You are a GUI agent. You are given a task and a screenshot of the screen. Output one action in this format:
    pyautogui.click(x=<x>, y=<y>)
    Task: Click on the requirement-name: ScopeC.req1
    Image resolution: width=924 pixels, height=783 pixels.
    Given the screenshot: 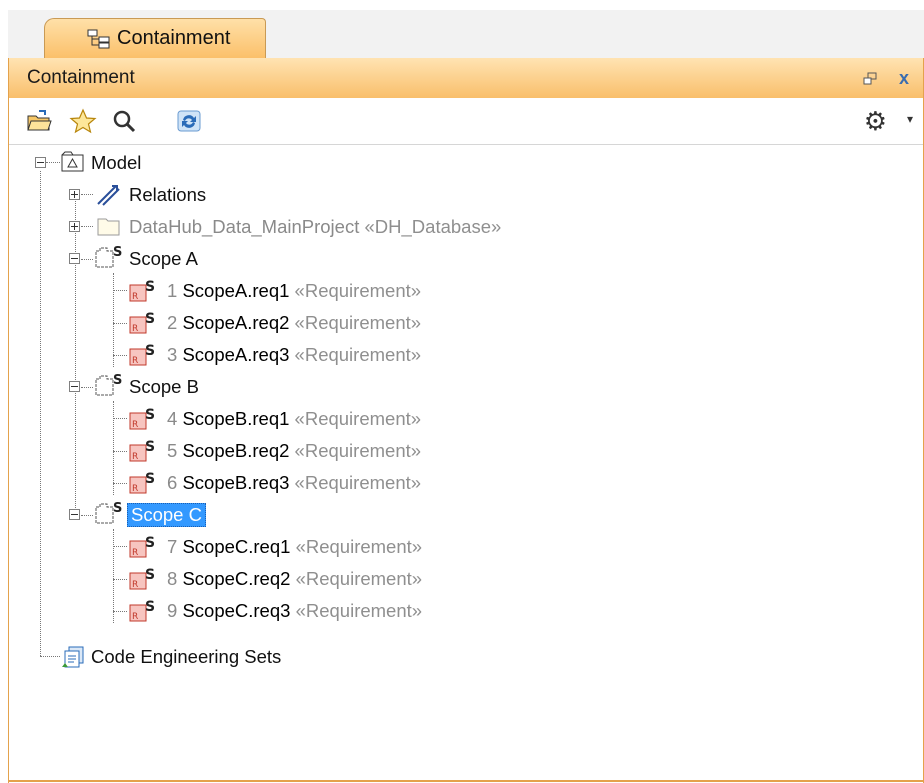 What is the action you would take?
    pyautogui.click(x=236, y=546)
    